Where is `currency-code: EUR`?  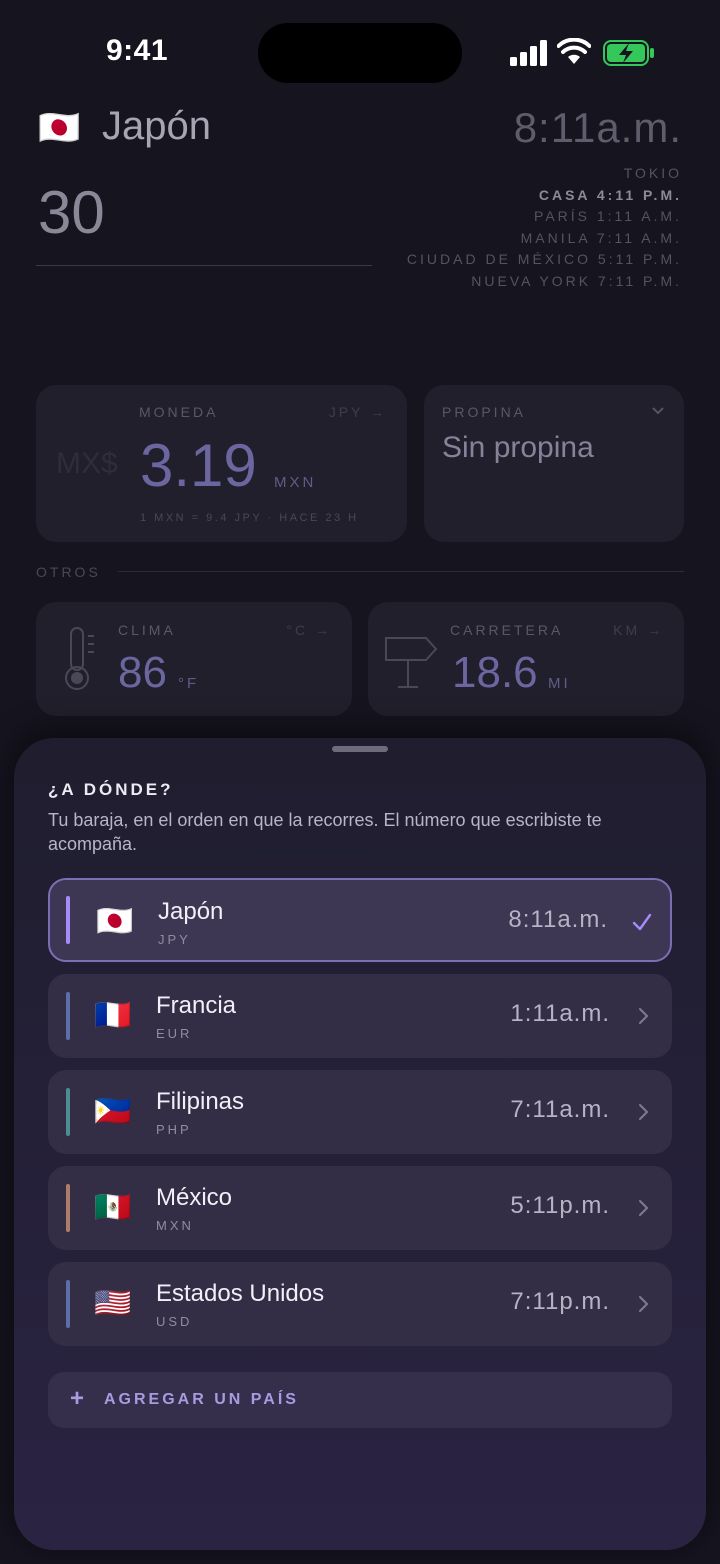 currency-code: EUR is located at coordinates (174, 1033).